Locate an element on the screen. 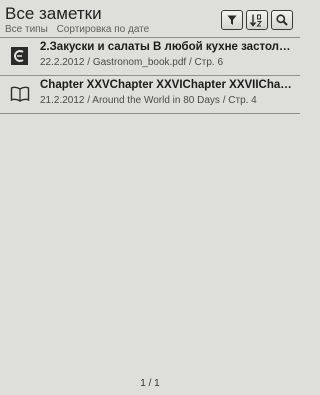 Image resolution: width=320 pixels, height=395 pixels. sort-button is located at coordinates (257, 20).